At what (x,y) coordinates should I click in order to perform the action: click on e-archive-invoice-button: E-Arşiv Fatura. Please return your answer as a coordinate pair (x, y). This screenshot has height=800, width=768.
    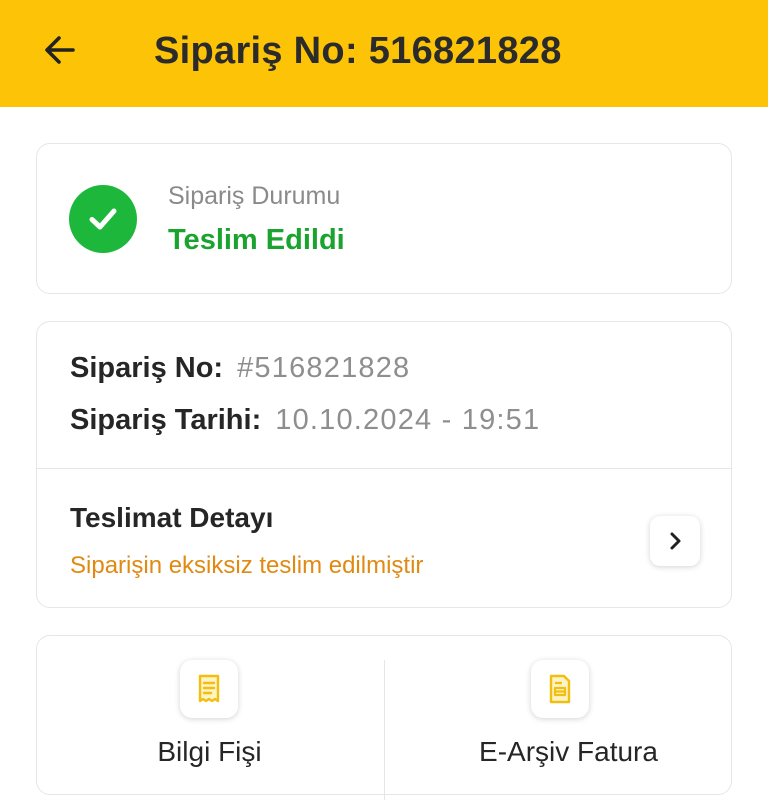
    Looking at the image, I should click on (558, 716).